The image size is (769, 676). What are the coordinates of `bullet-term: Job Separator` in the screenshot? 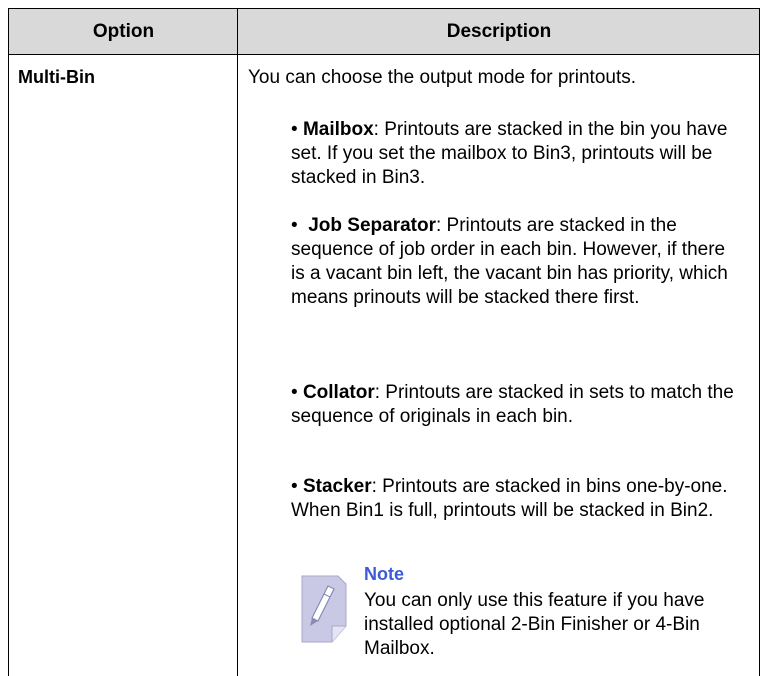 It's located at (372, 225).